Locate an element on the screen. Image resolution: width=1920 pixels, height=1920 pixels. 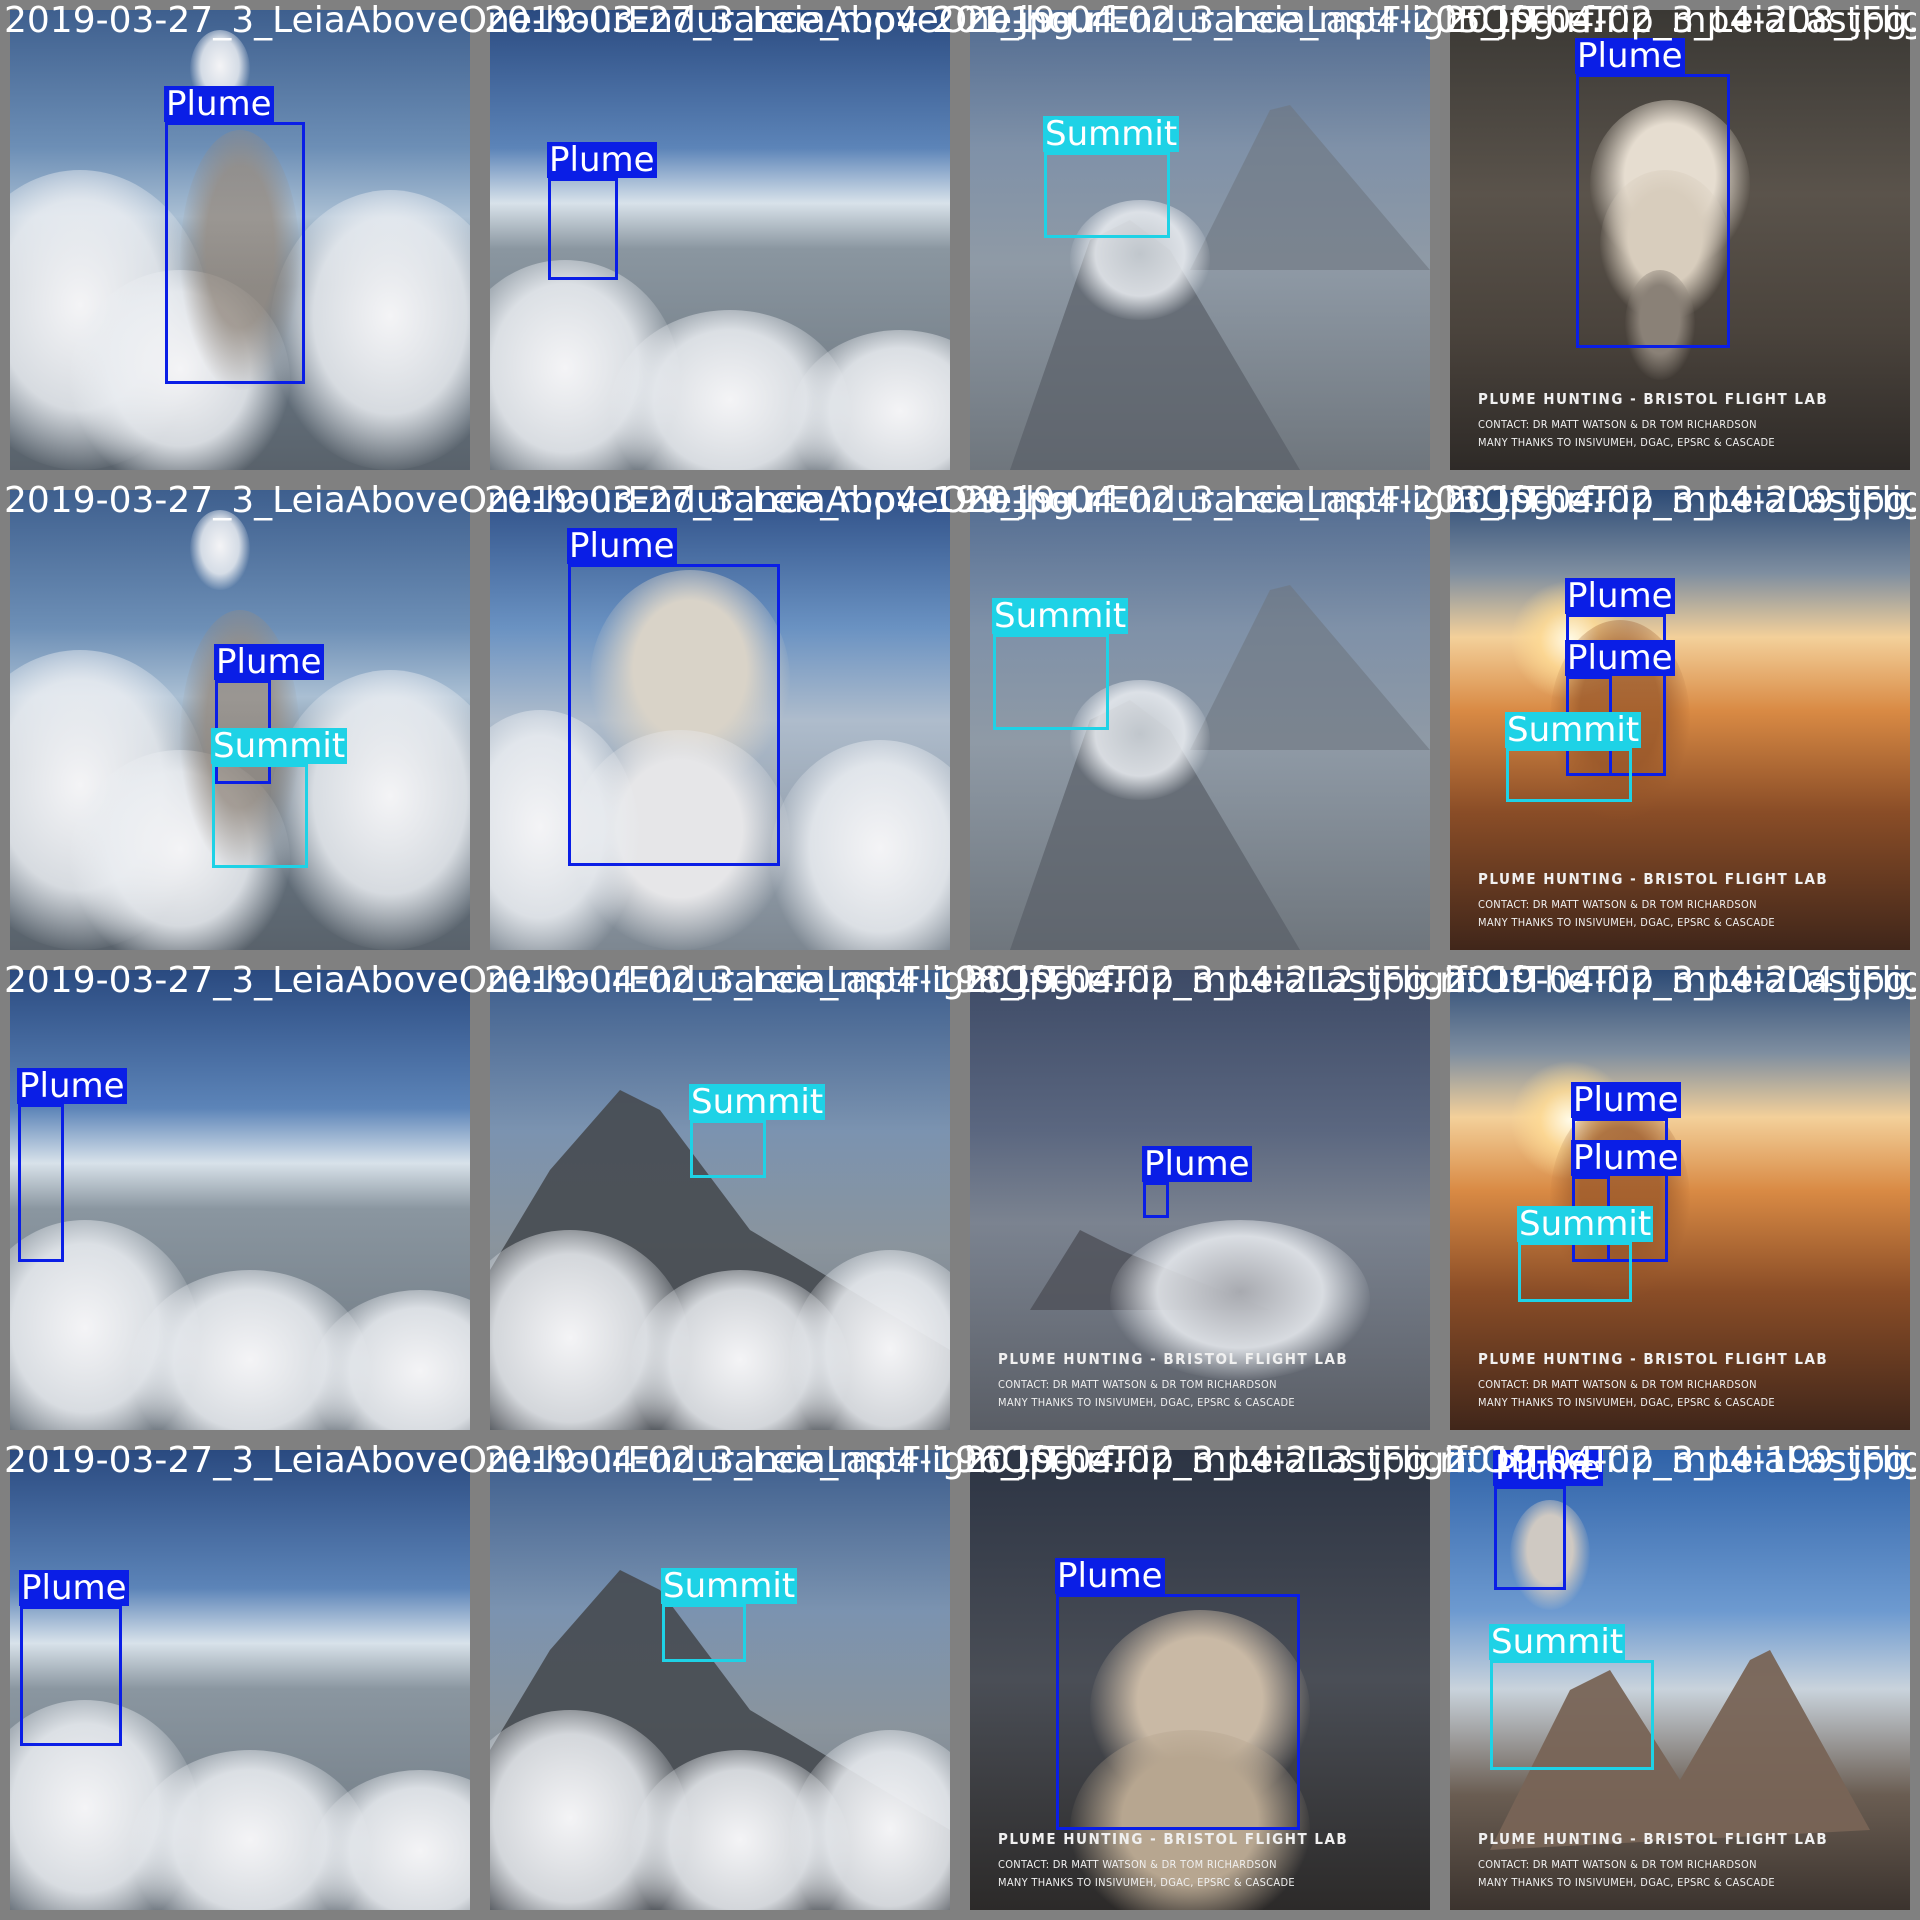
cloud-shape is located at coordinates (220, 550).